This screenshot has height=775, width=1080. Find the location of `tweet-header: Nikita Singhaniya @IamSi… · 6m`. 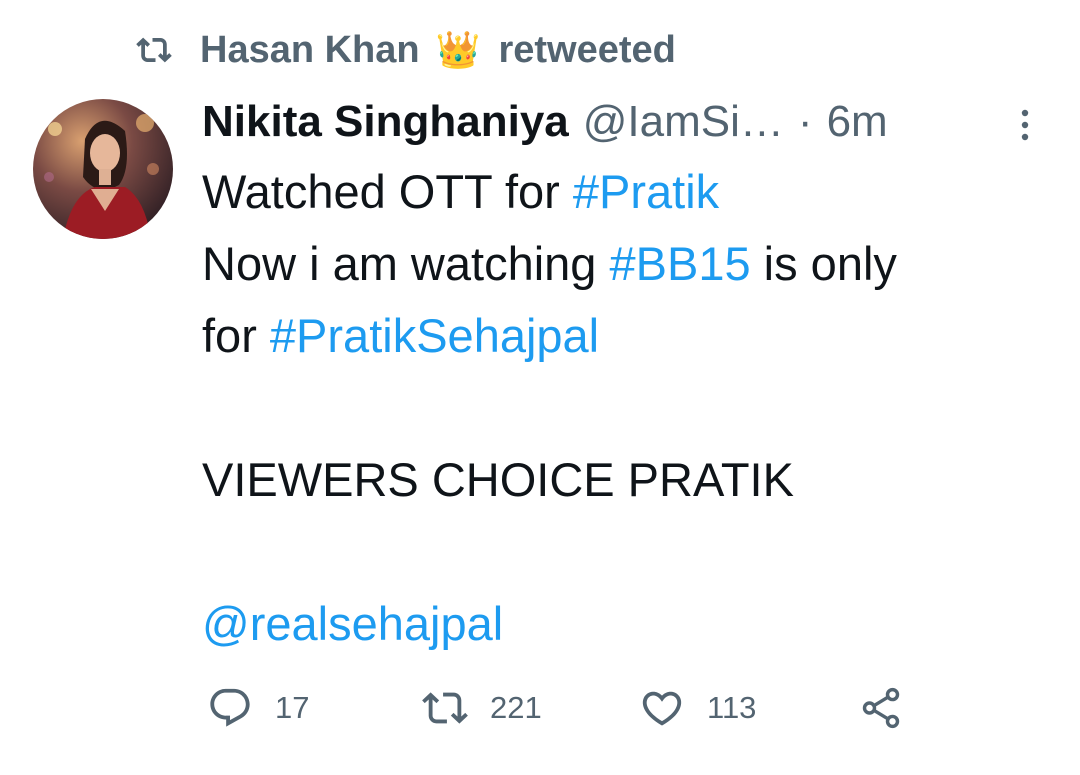

tweet-header: Nikita Singhaniya @IamSi… · 6m is located at coordinates (545, 122).